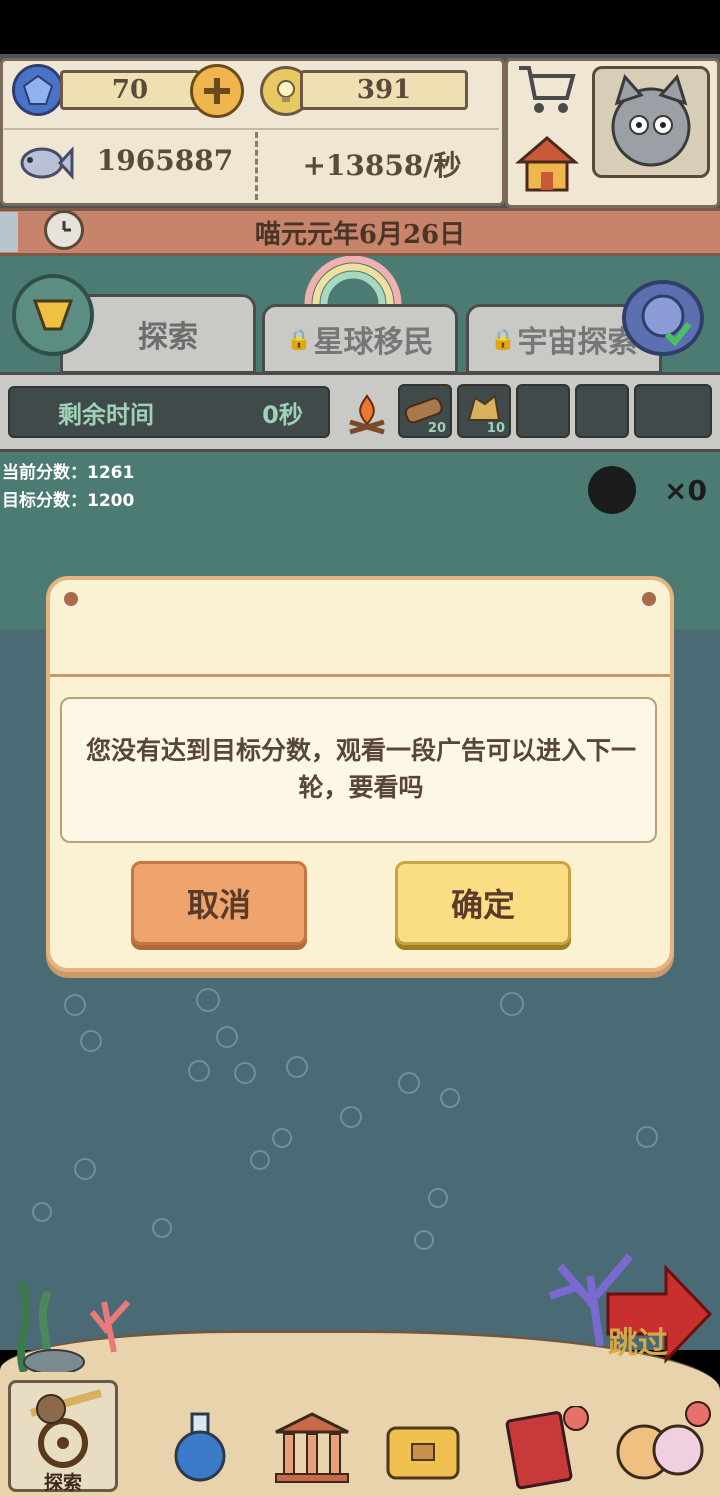  Describe the element at coordinates (384, 90) in the screenshot. I see `bulb-count: 391` at that location.